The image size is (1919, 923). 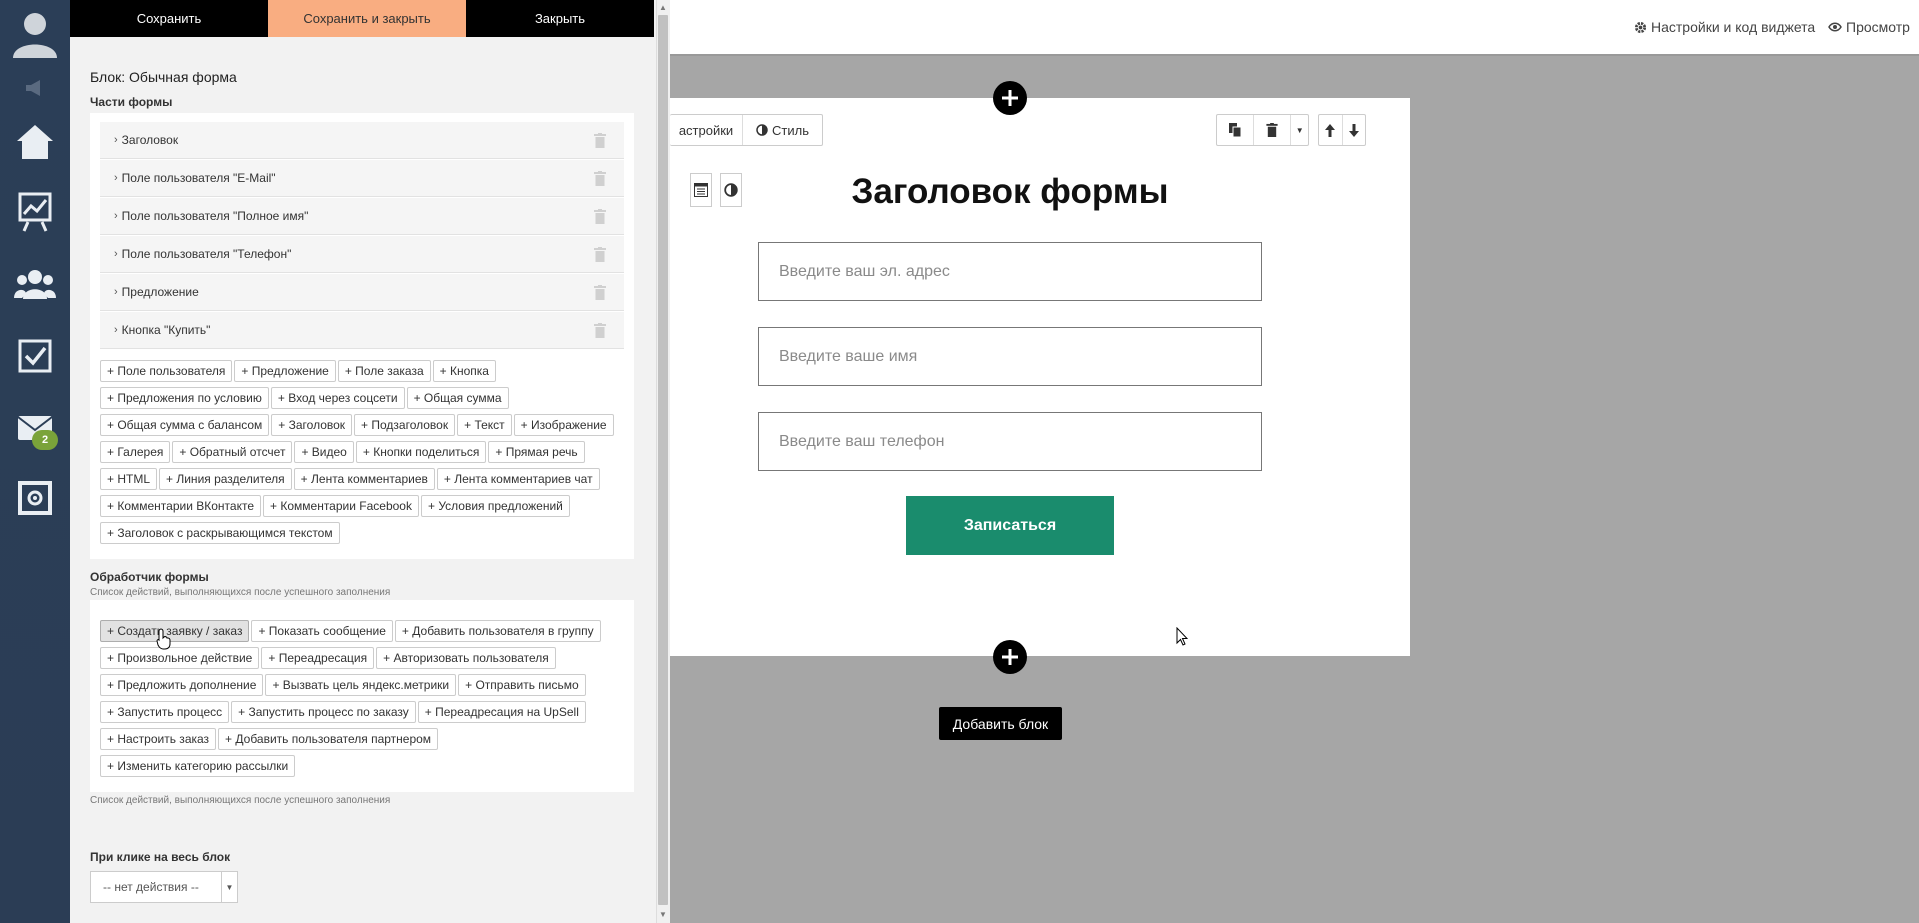 I want to click on preview-link: Просмотр, so click(x=1869, y=27).